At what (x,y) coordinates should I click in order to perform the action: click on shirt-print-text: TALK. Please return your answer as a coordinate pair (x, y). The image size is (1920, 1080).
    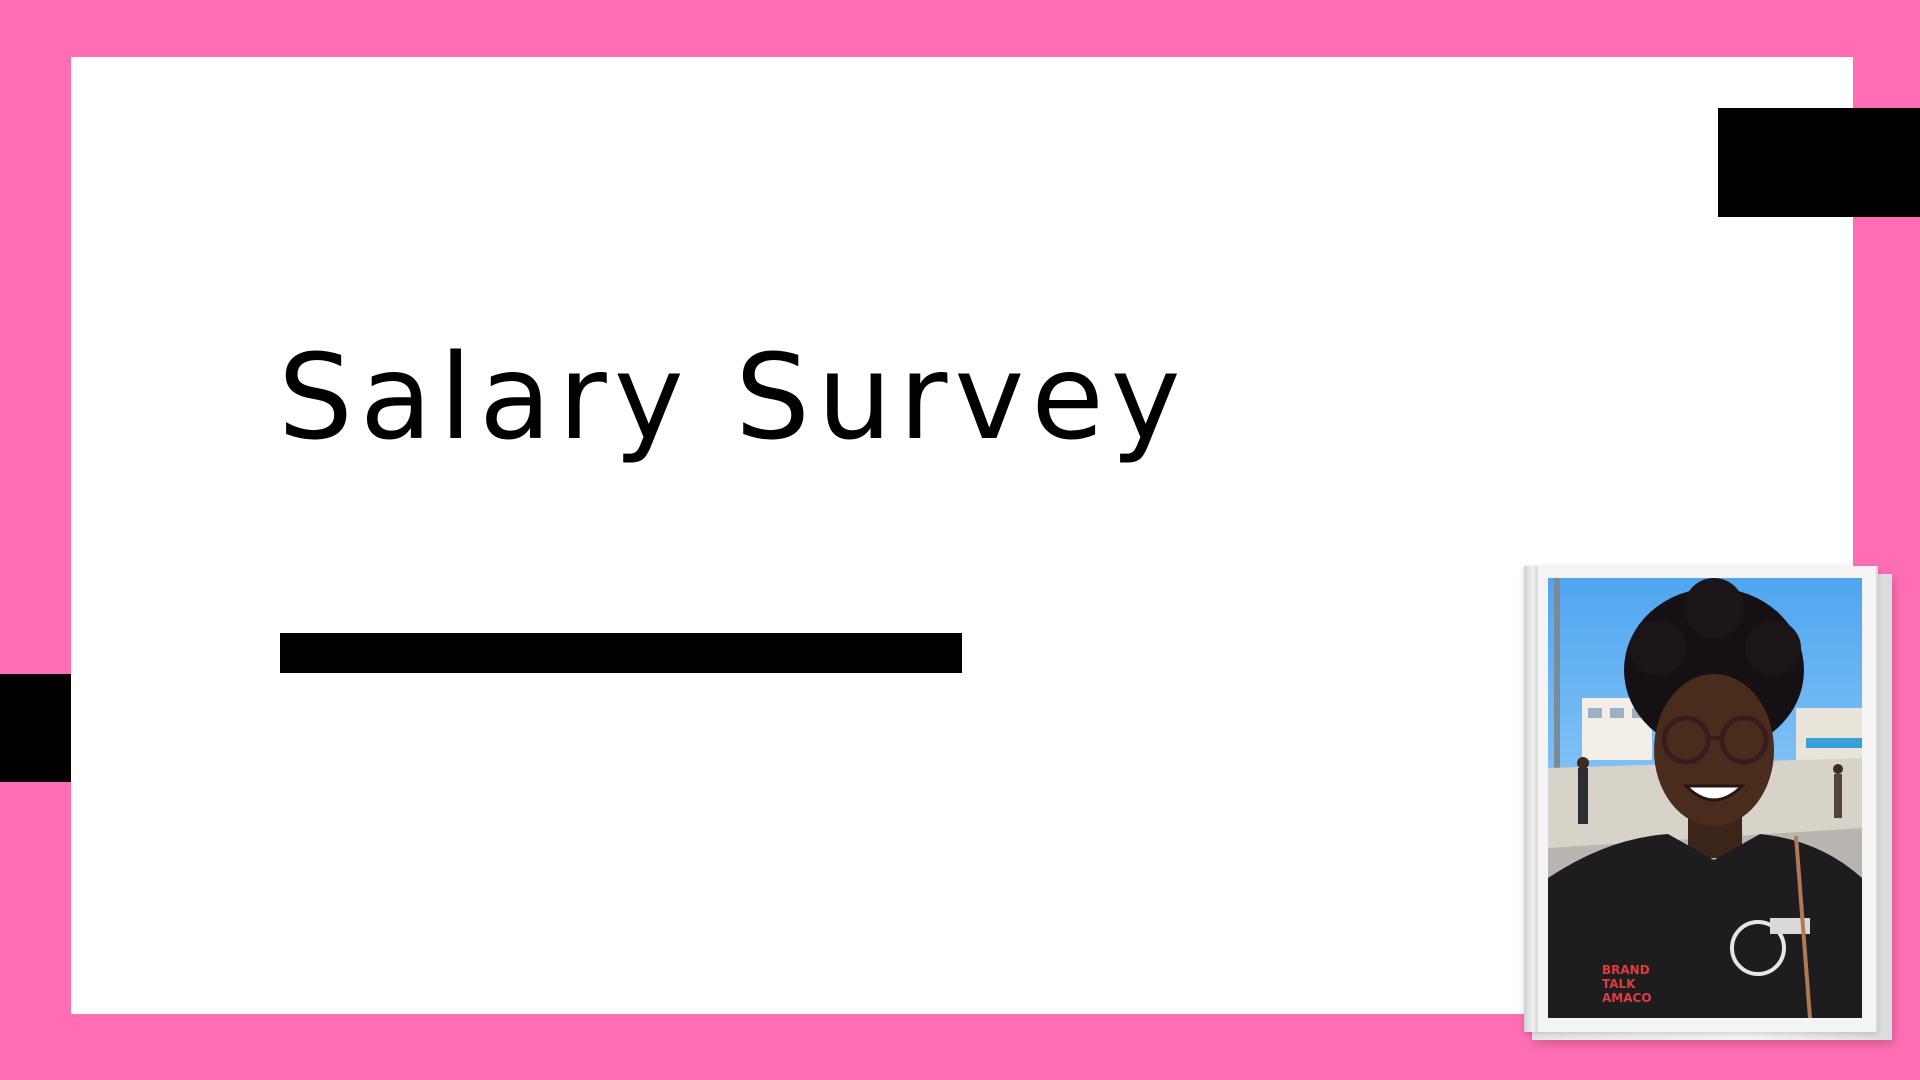
    Looking at the image, I should click on (1619, 984).